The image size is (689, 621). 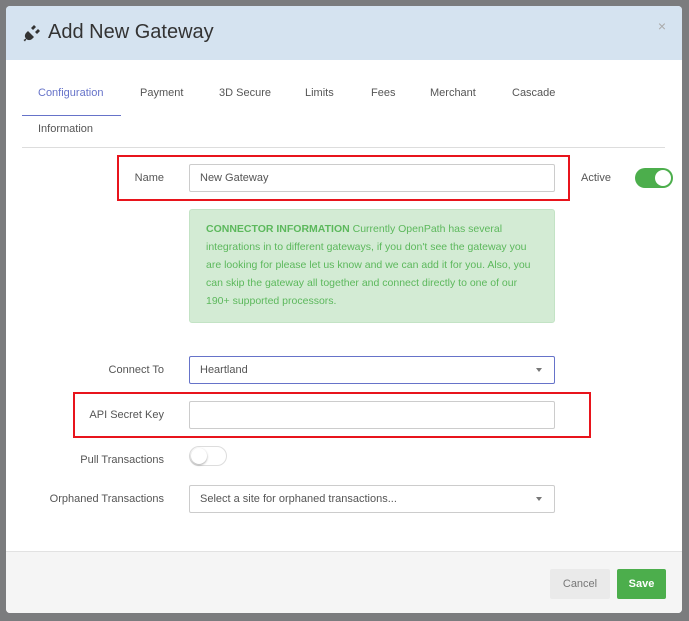 I want to click on modal-footer: Cancel Save, so click(x=344, y=582).